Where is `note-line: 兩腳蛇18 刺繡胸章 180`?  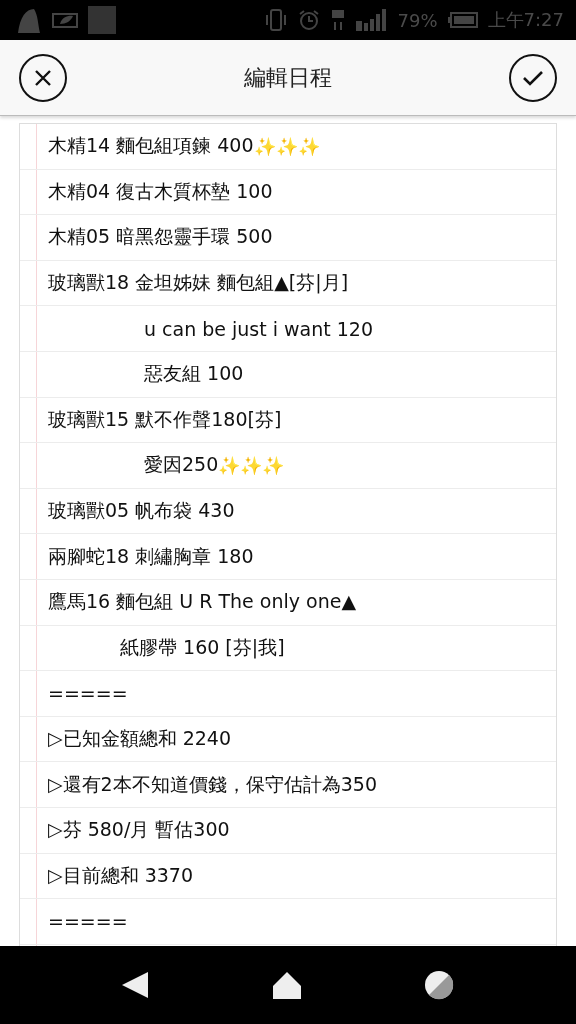
note-line: 兩腳蛇18 刺繡胸章 180 is located at coordinates (151, 556).